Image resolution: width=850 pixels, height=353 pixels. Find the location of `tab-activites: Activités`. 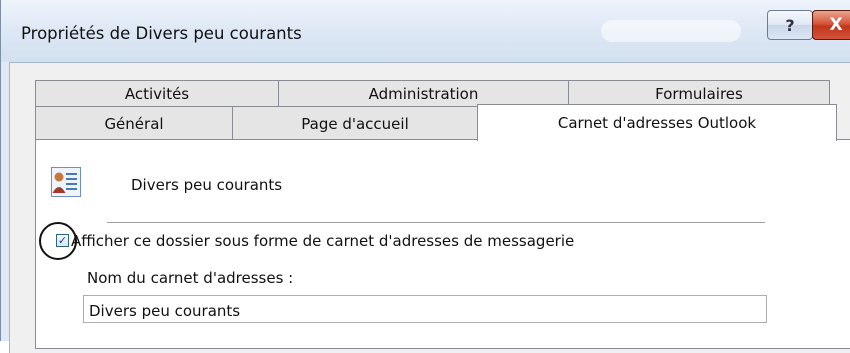

tab-activites: Activités is located at coordinates (157, 93).